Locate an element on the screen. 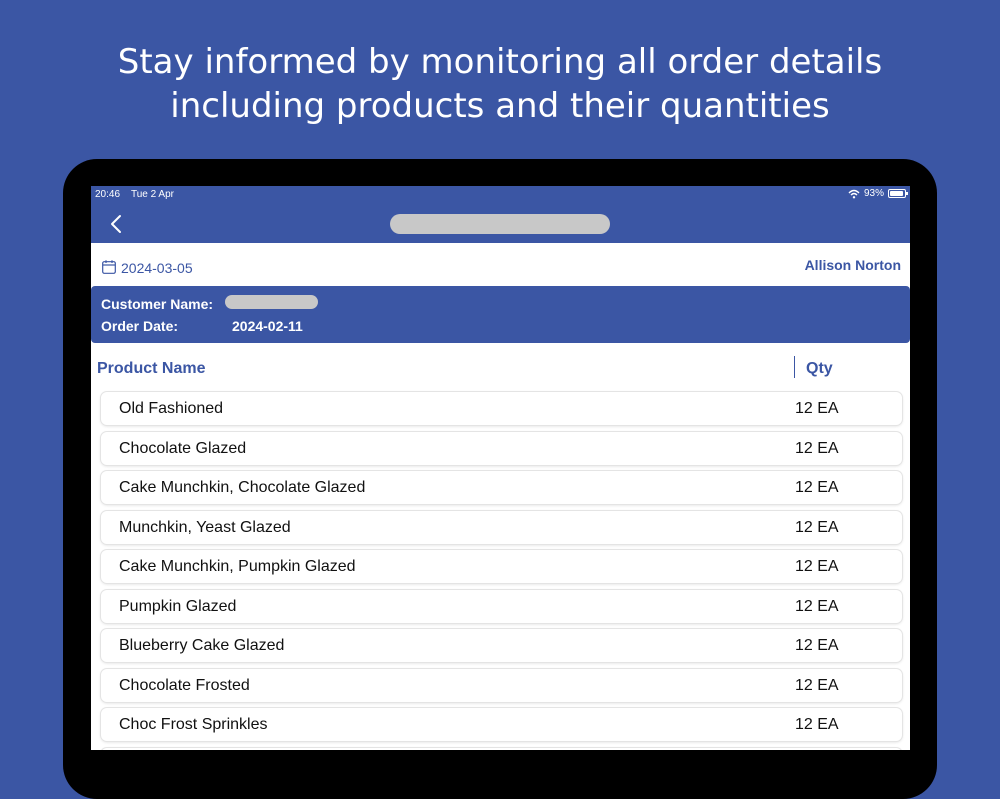 Image resolution: width=1000 pixels, height=799 pixels. date-bar: 2024-03-05 Allison Norton is located at coordinates (500, 264).